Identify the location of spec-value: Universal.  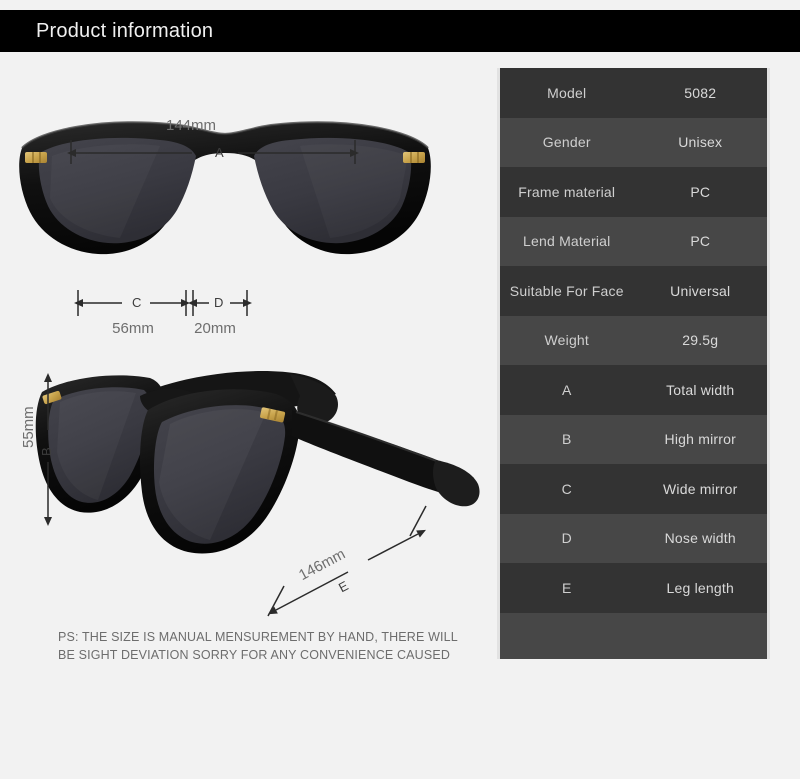
(700, 290).